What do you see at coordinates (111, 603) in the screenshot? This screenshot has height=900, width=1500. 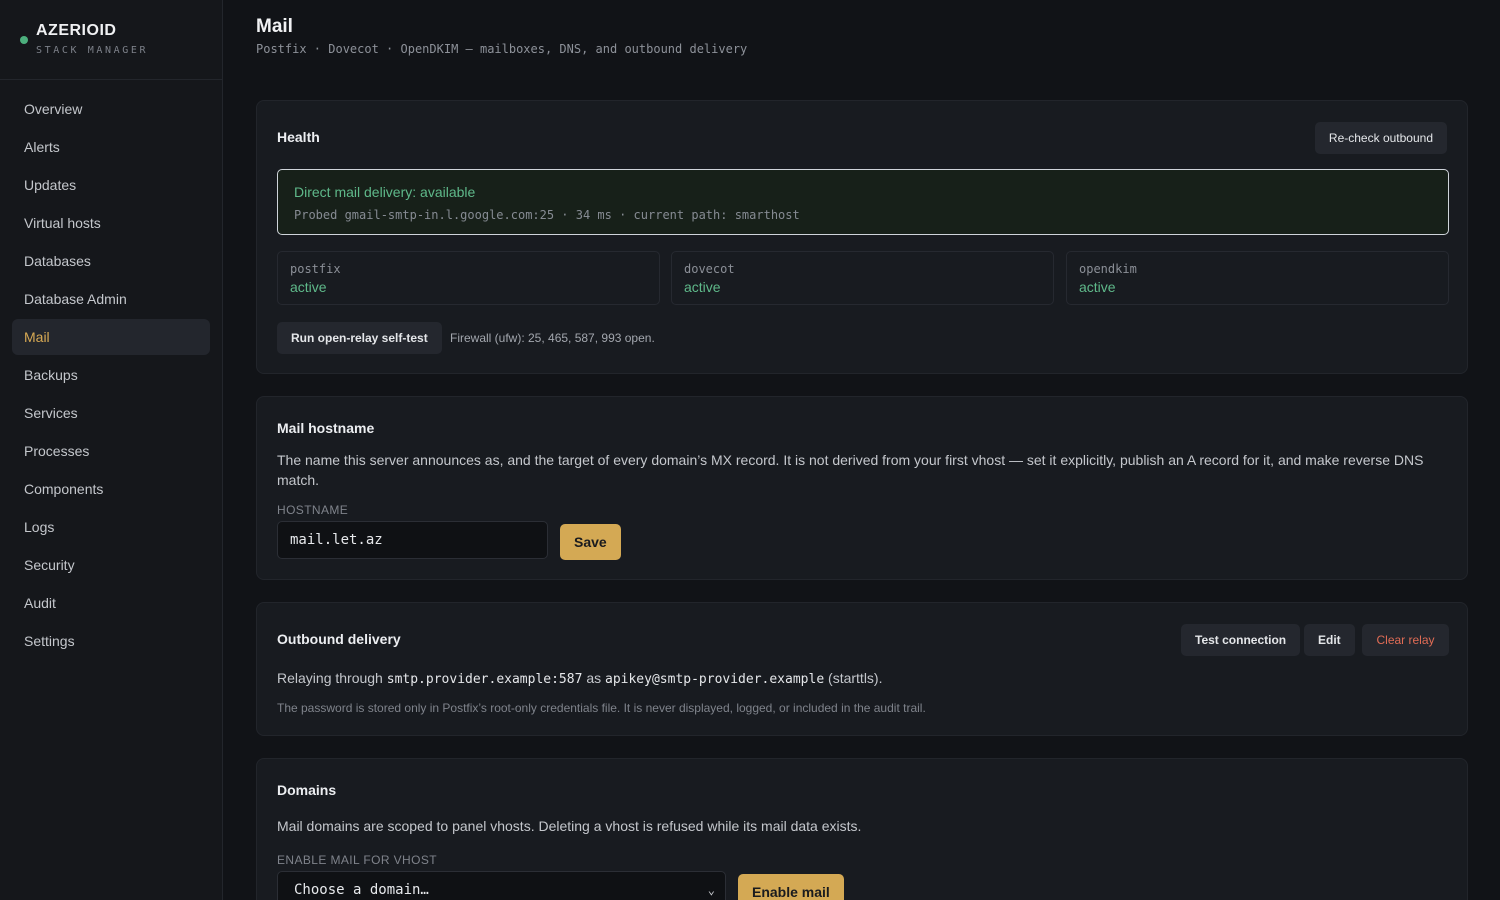 I see `sidebar-item-audit: Audit` at bounding box center [111, 603].